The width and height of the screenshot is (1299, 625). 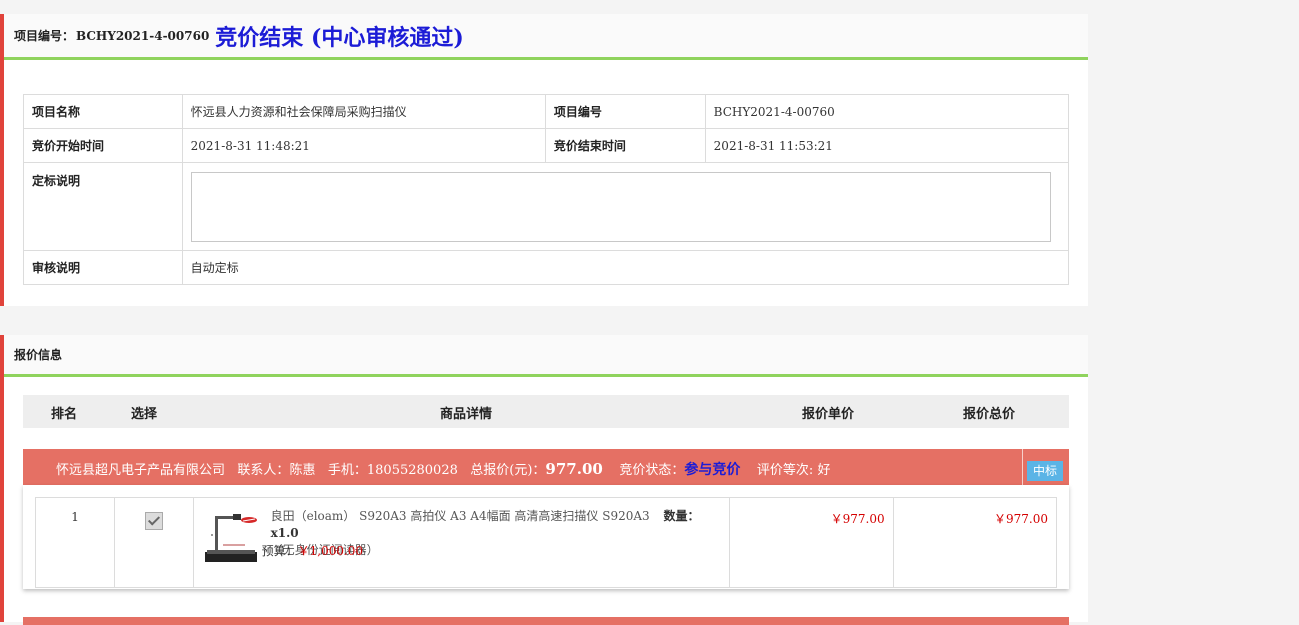 I want to click on phone-label: 手机：, so click(x=347, y=470).